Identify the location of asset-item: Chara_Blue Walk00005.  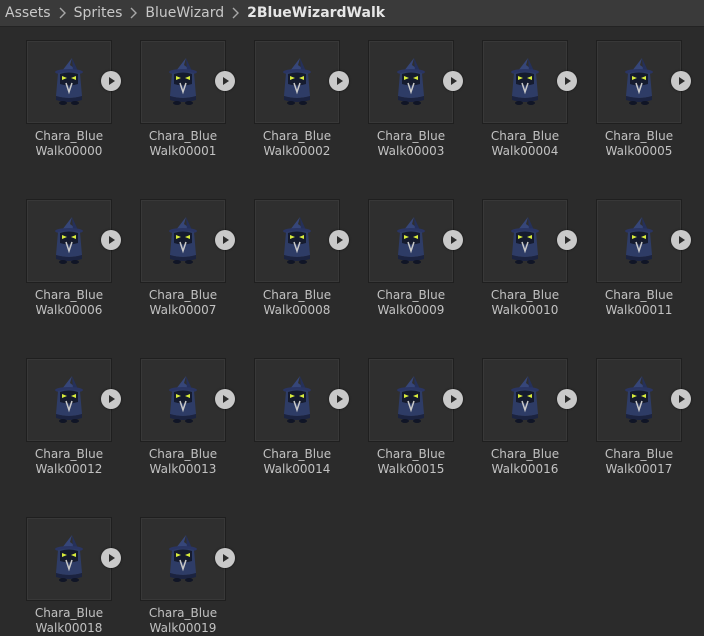
(643, 99).